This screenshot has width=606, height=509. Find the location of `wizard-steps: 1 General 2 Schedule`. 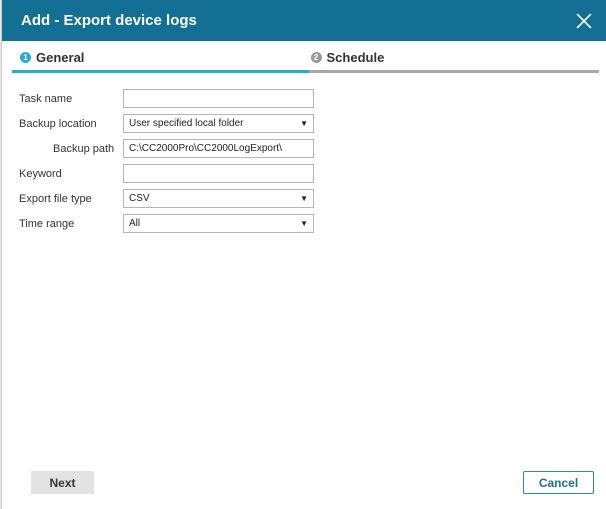

wizard-steps: 1 General 2 Schedule is located at coordinates (305, 58).